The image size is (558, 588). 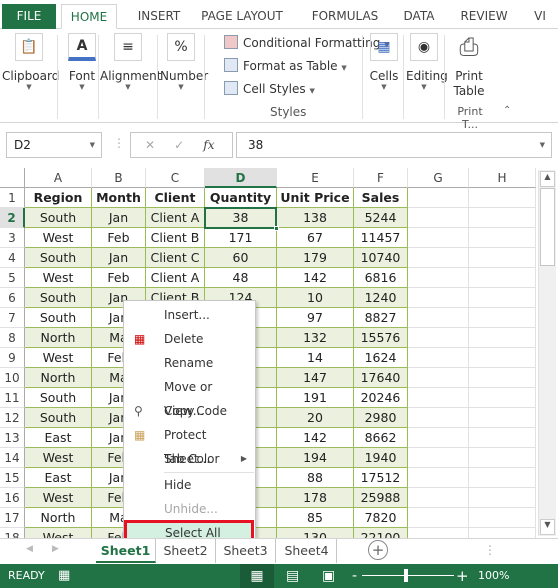 I want to click on scroll-thumb, so click(x=547, y=227).